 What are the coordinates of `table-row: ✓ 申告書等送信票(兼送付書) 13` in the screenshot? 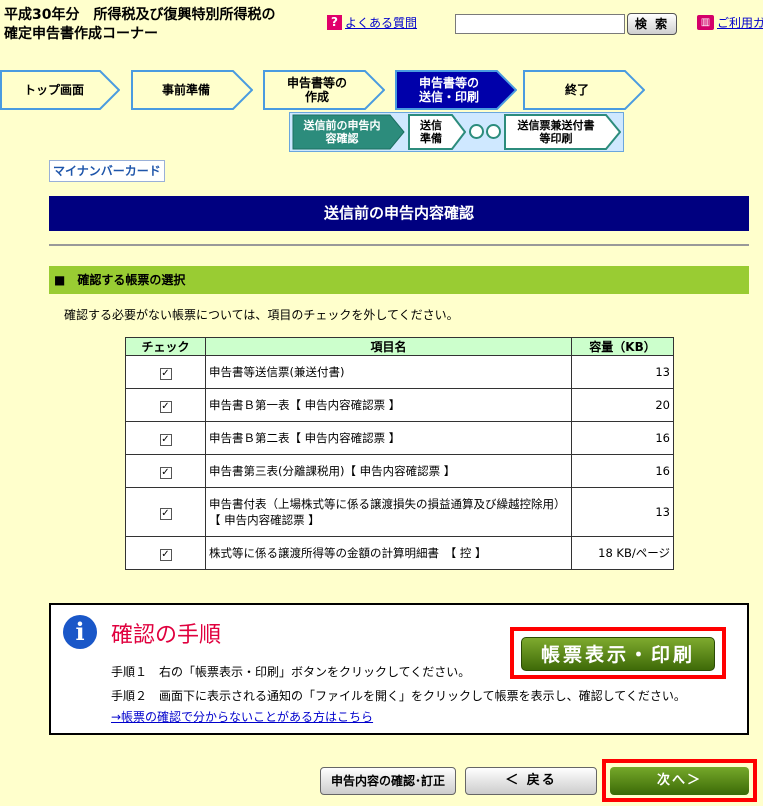 It's located at (399, 372).